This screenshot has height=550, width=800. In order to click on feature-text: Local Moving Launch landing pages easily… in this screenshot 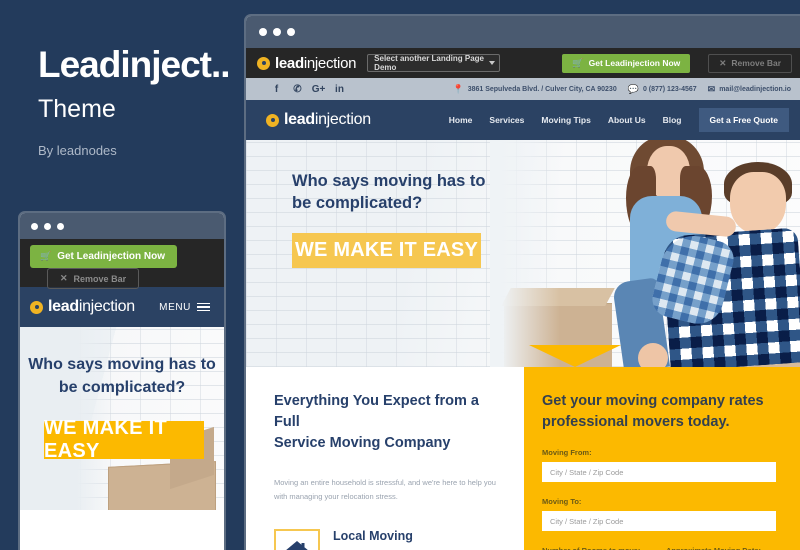, I will do `click(417, 539)`.